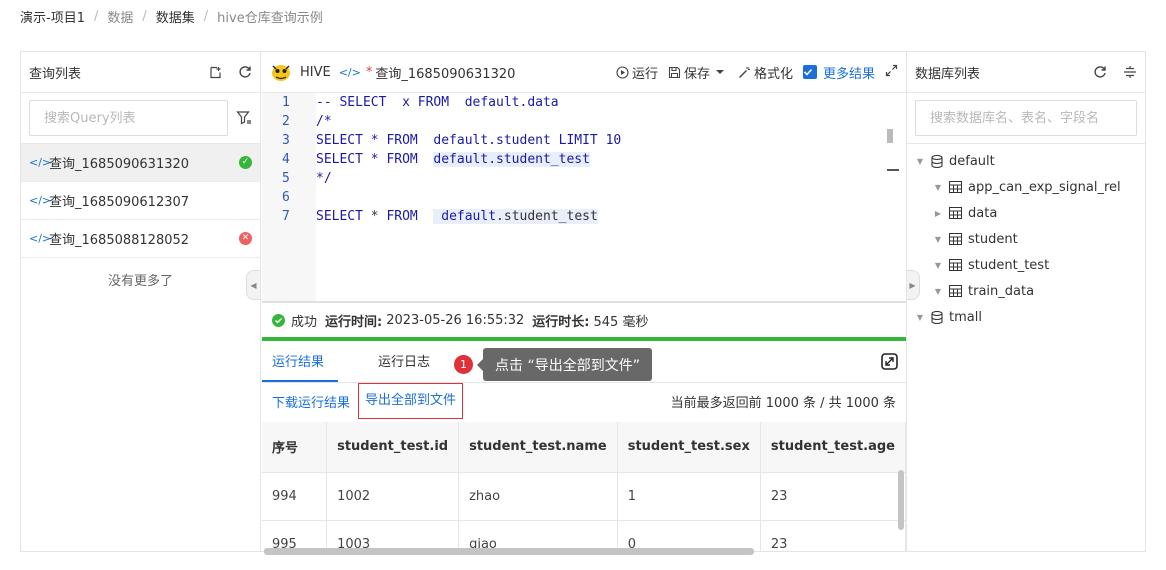  I want to click on table-cell: 0, so click(689, 535).